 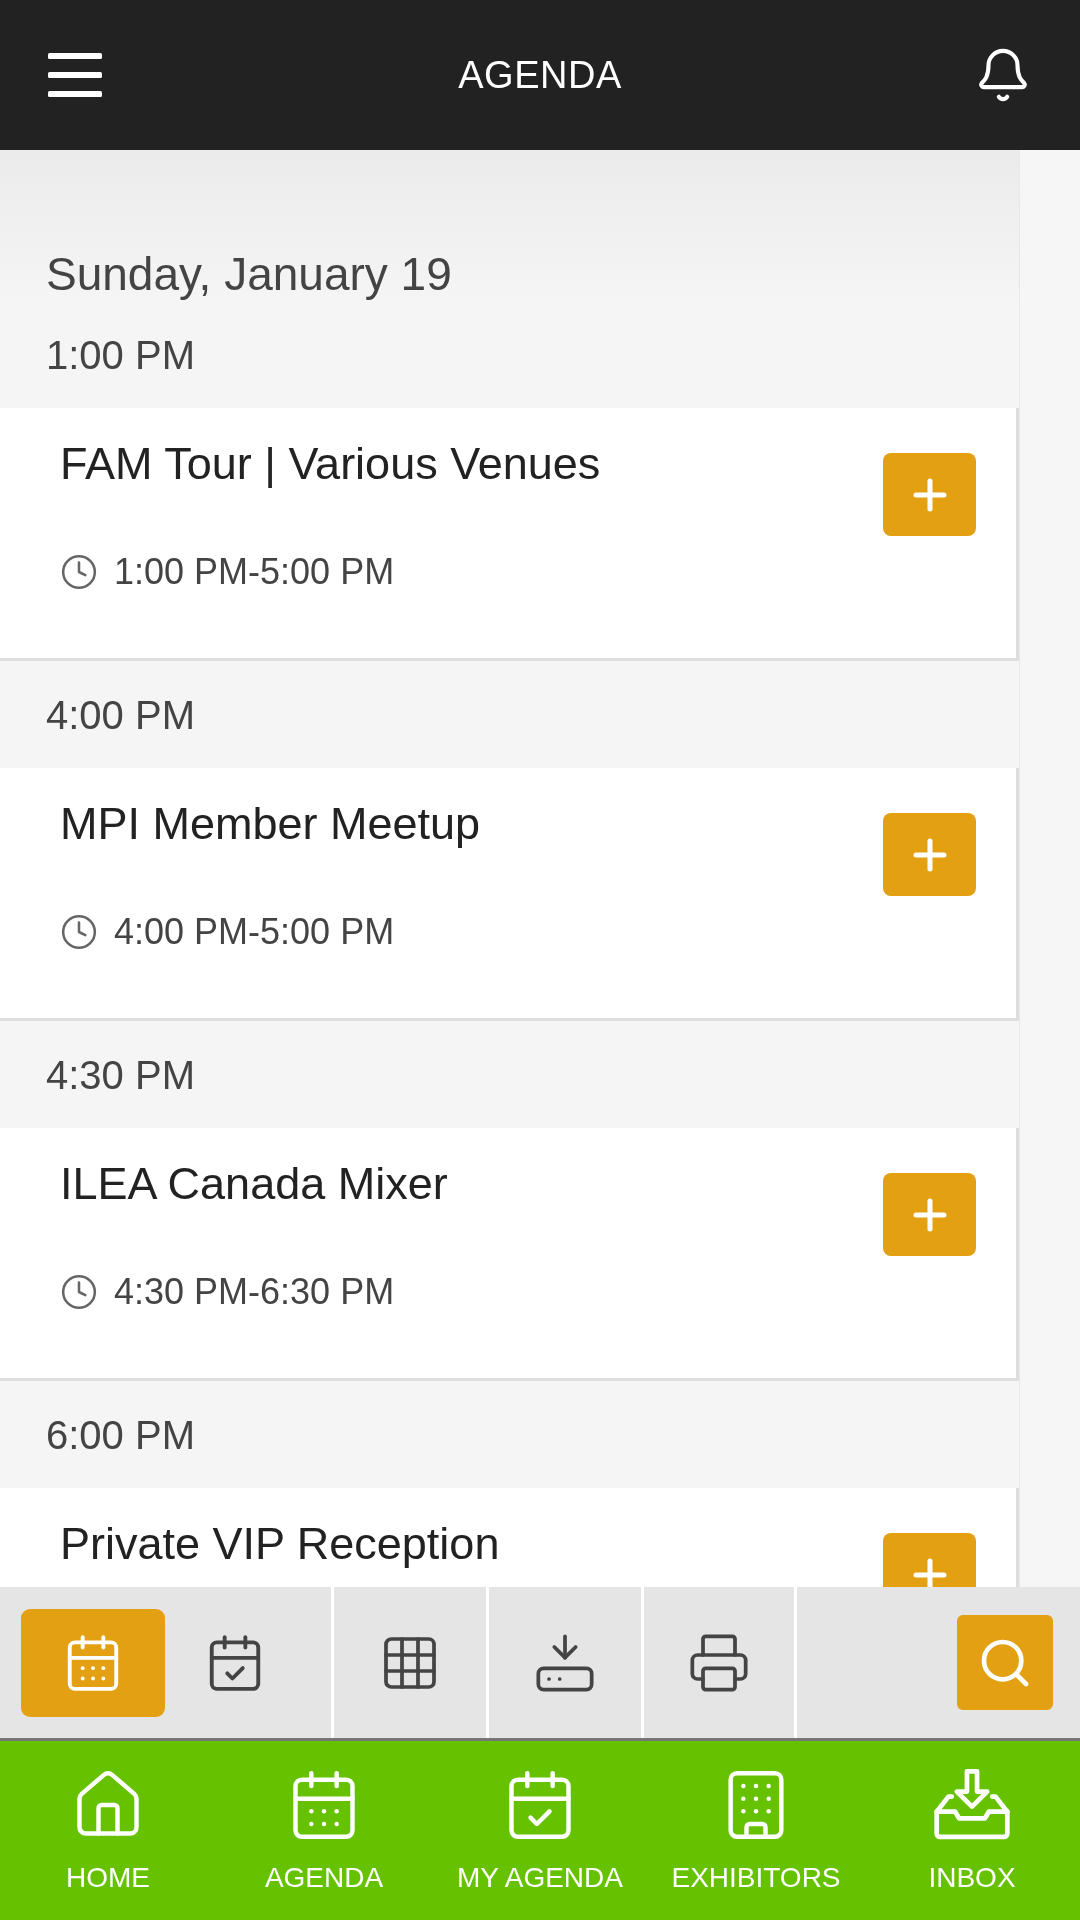 I want to click on menu-icon, so click(x=75, y=75).